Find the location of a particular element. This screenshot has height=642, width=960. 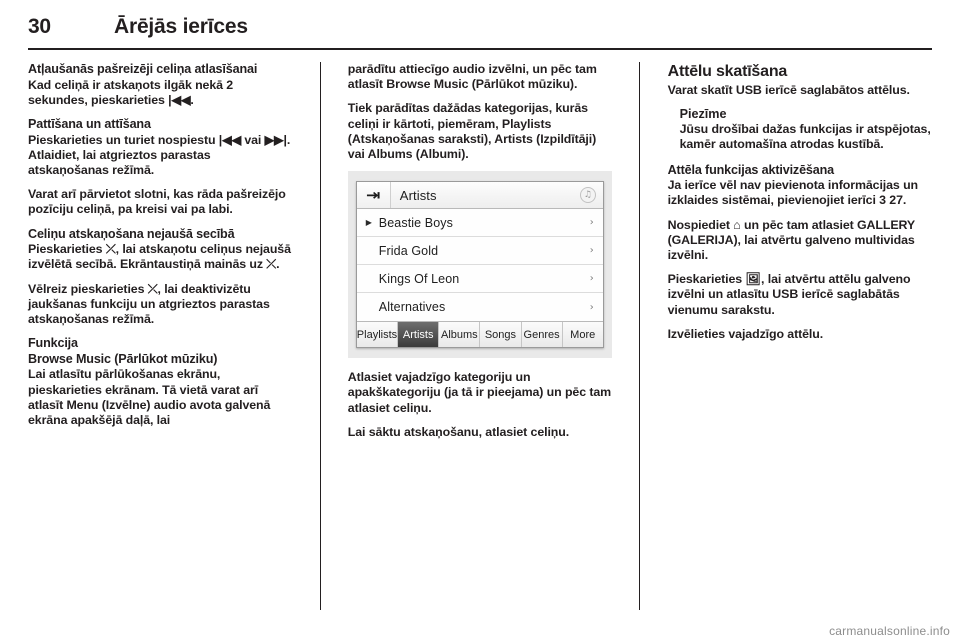

tab-artists: Artists is located at coordinates (419, 335).